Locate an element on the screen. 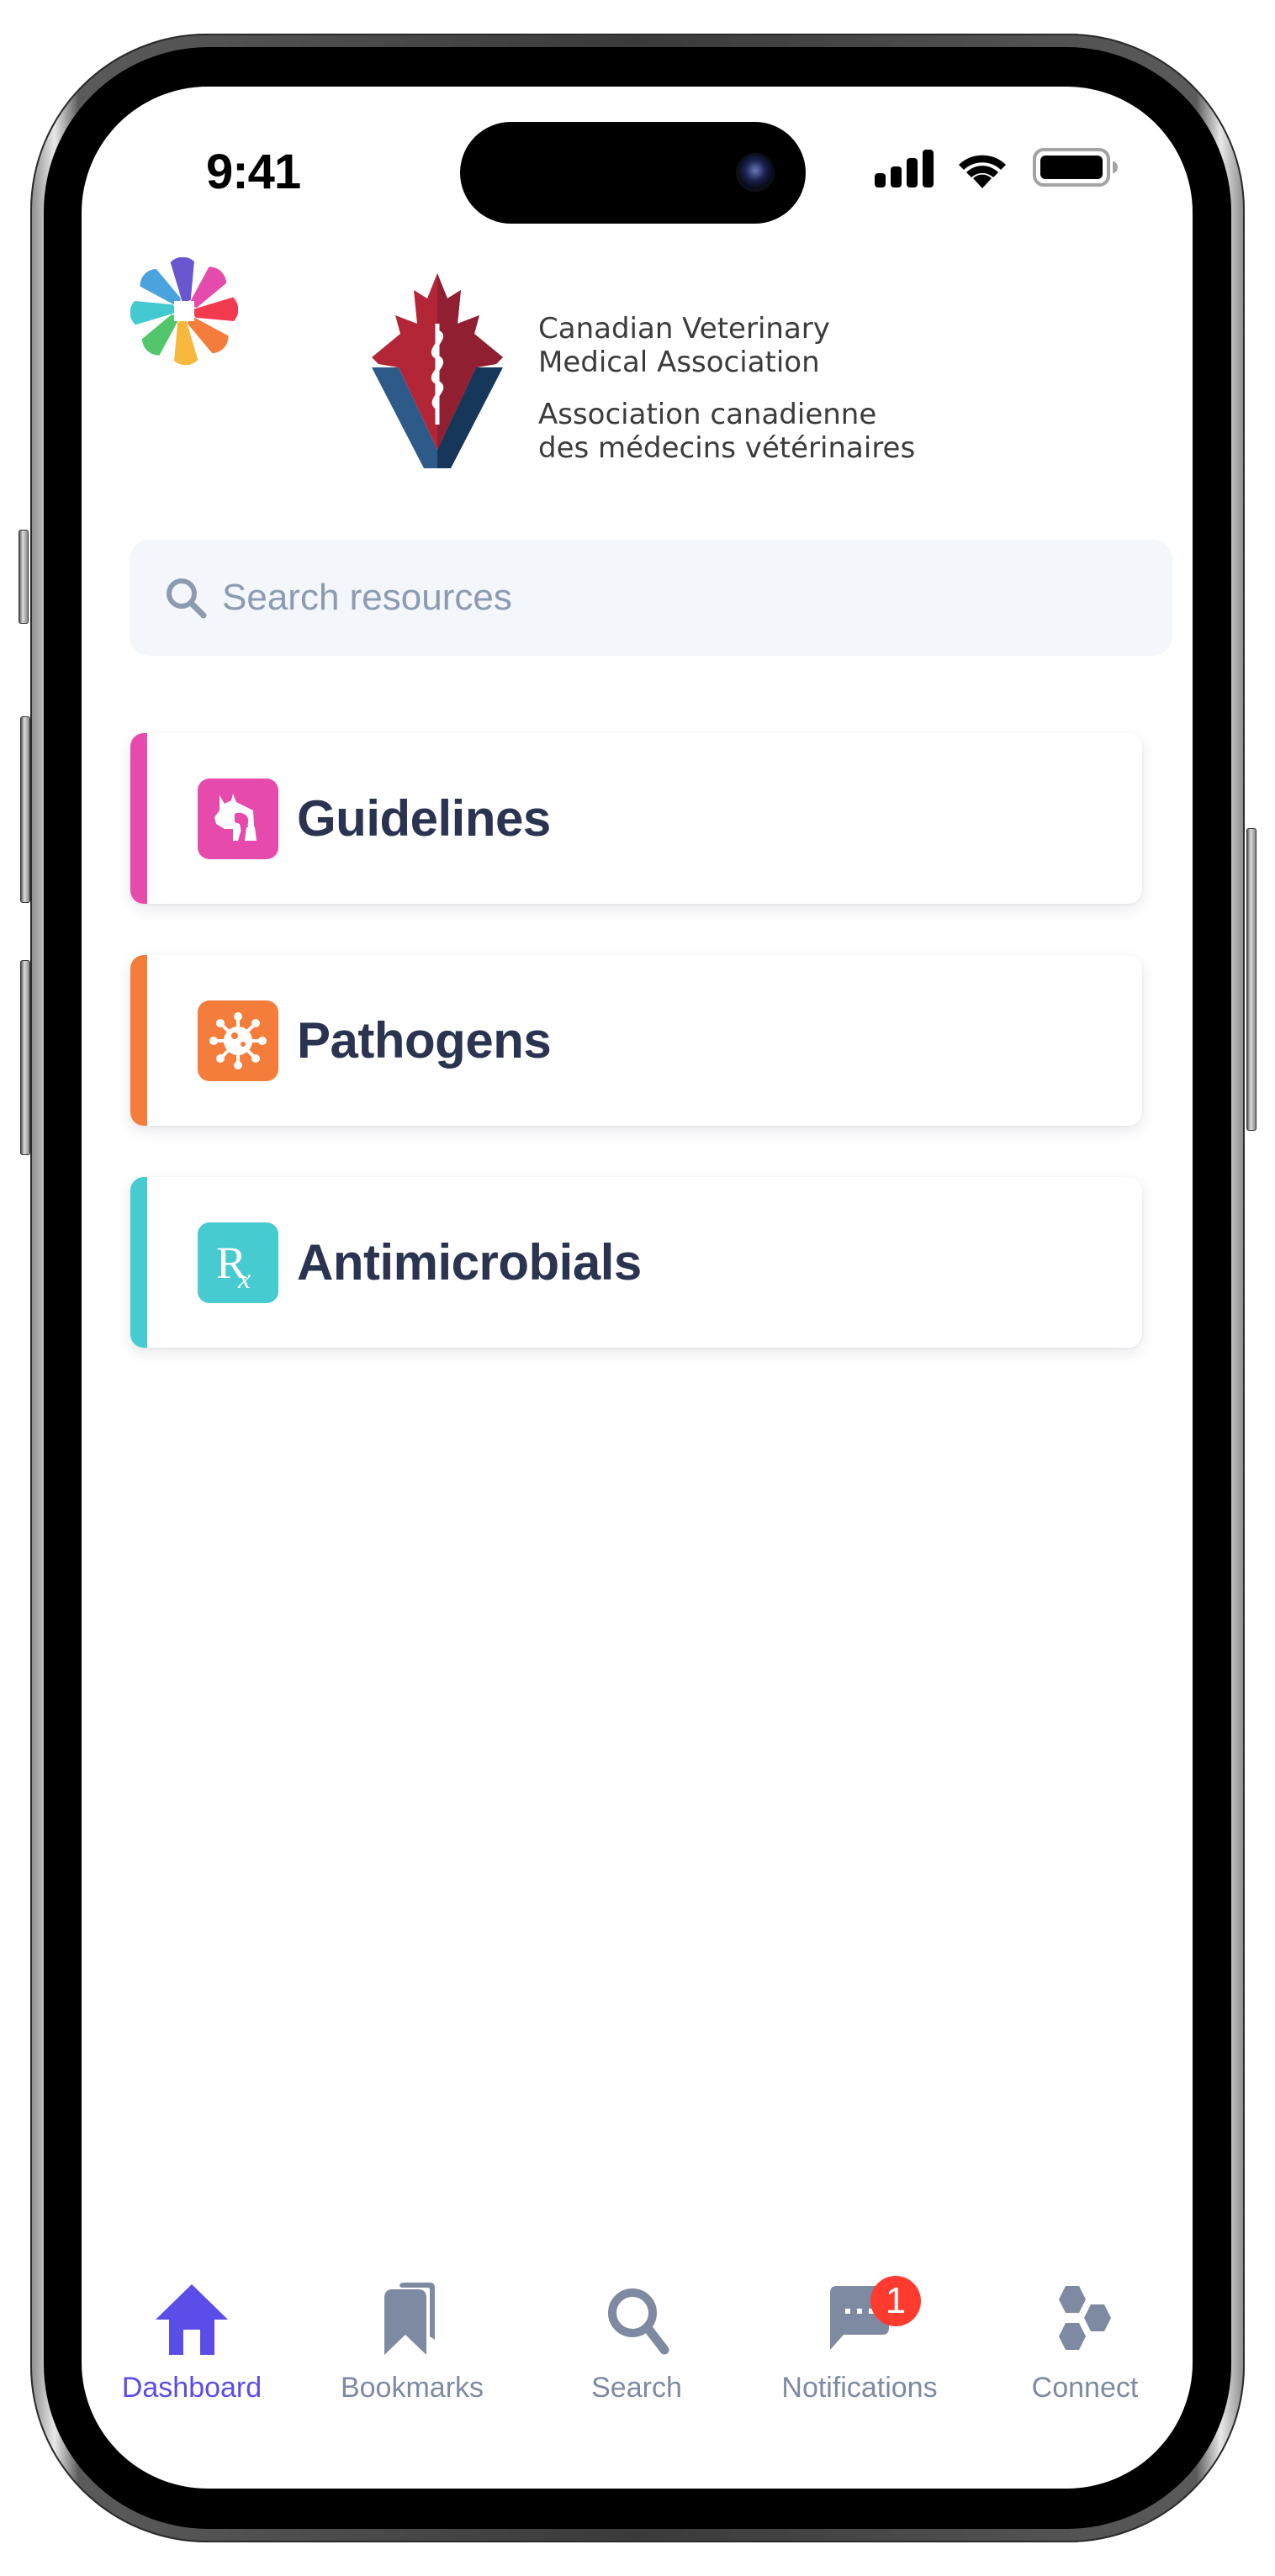 Image resolution: width=1275 pixels, height=2576 pixels. home-icon is located at coordinates (192, 2319).